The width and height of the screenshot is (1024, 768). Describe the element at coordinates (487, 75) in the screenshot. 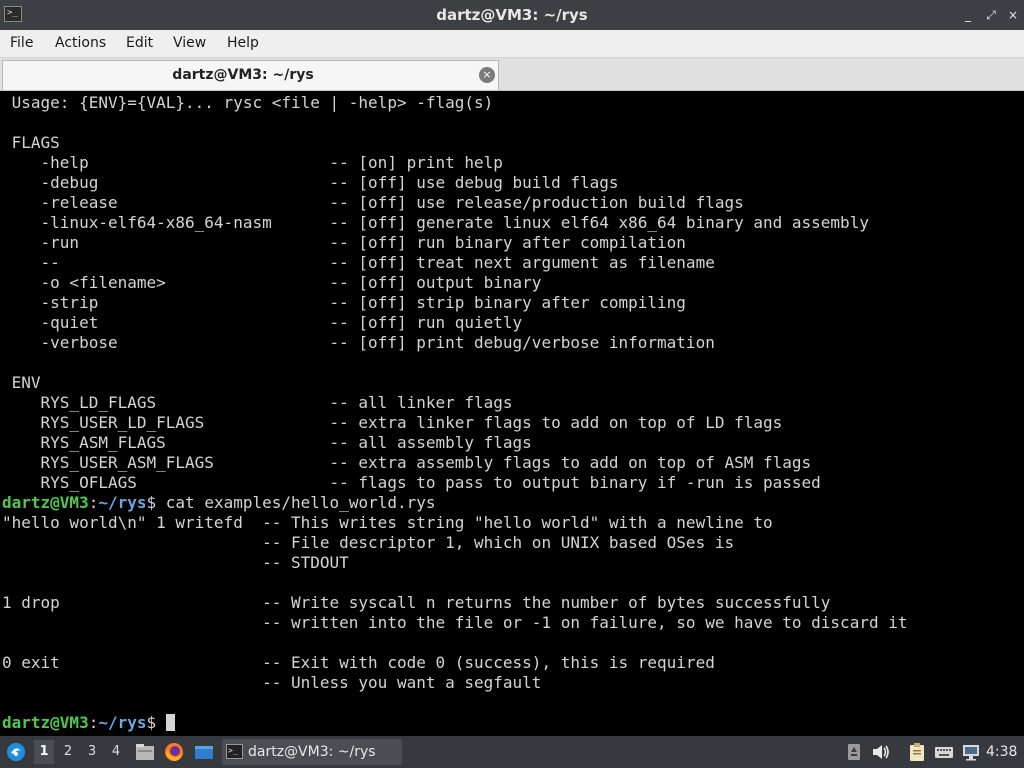

I see `tab-close-icon: ×` at that location.